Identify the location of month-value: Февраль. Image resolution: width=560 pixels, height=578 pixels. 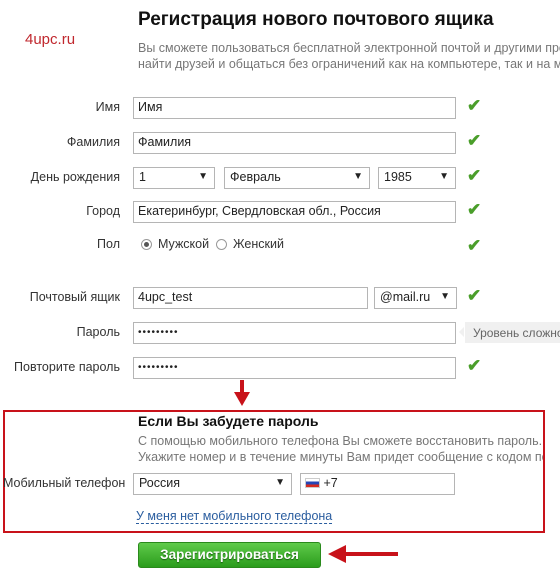
(255, 177).